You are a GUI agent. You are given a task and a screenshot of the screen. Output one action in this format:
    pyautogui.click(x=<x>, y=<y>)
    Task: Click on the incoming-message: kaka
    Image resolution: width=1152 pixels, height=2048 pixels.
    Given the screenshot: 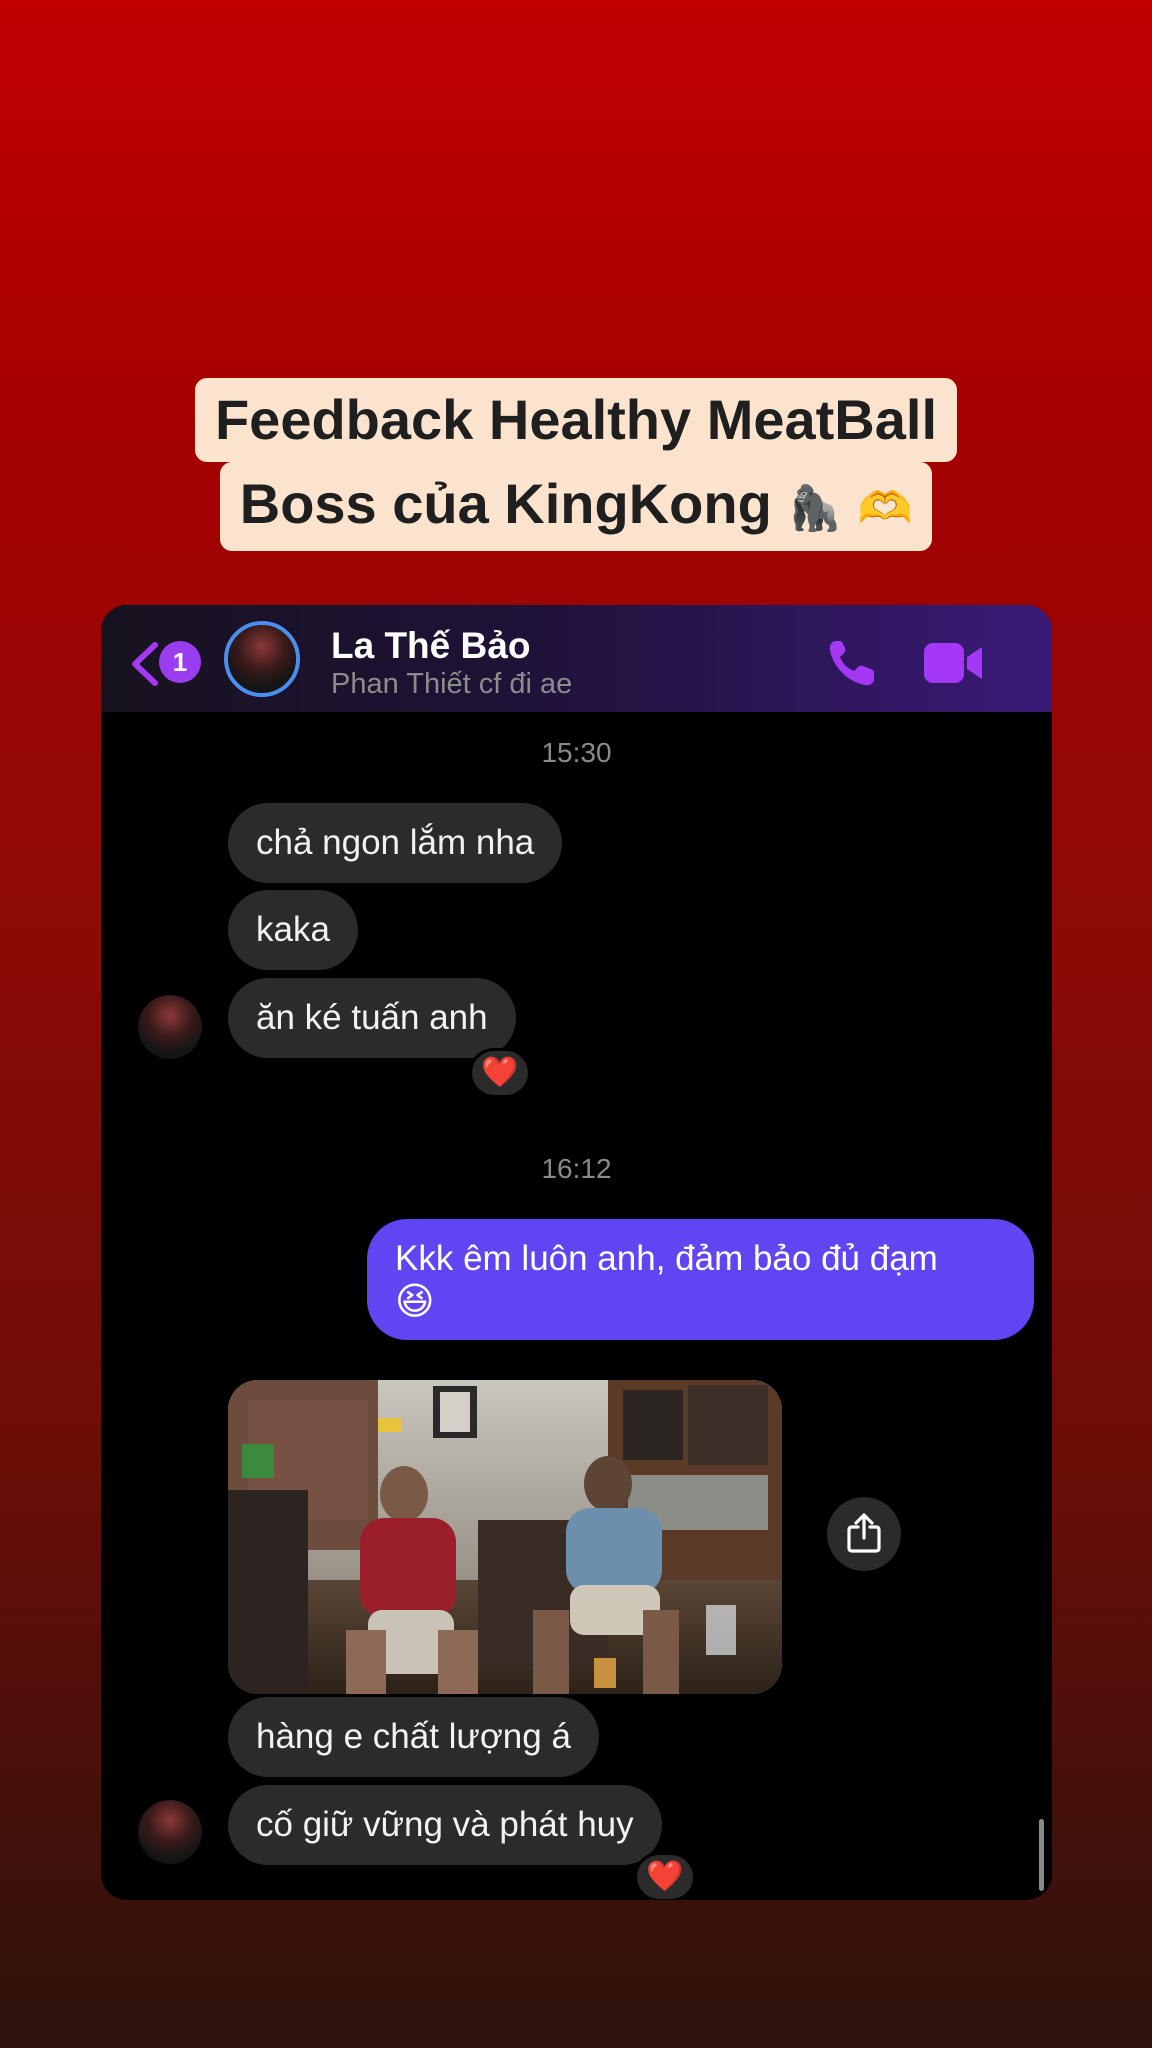 What is the action you would take?
    pyautogui.click(x=293, y=930)
    